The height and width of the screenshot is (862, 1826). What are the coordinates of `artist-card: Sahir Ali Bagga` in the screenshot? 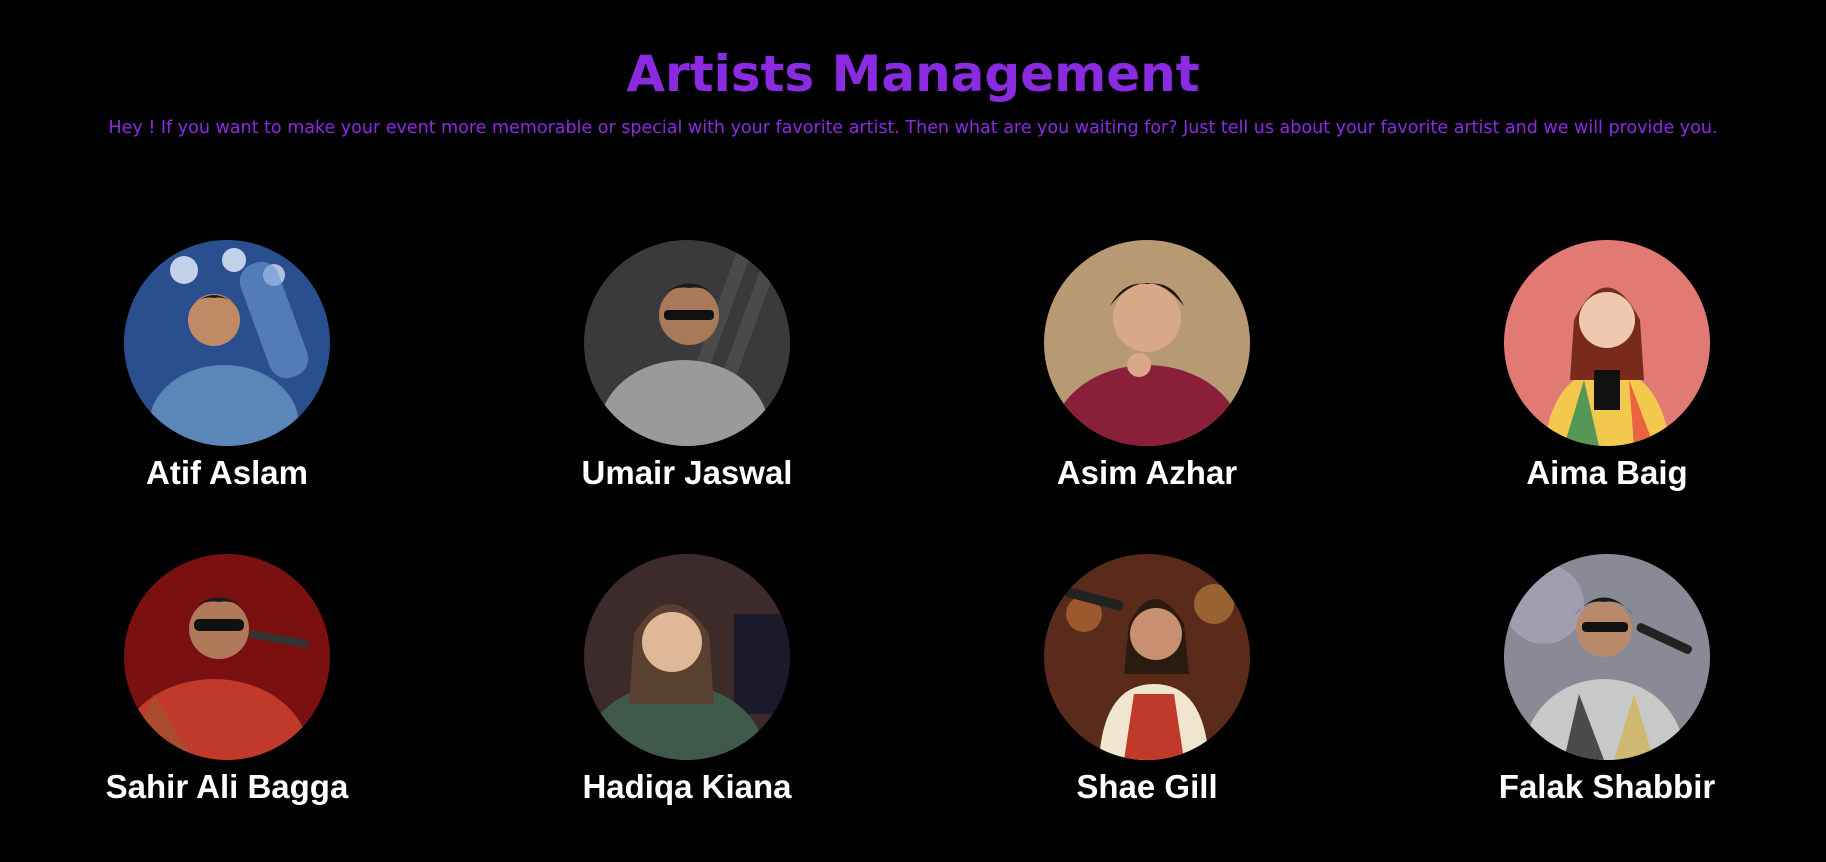 It's located at (227, 681).